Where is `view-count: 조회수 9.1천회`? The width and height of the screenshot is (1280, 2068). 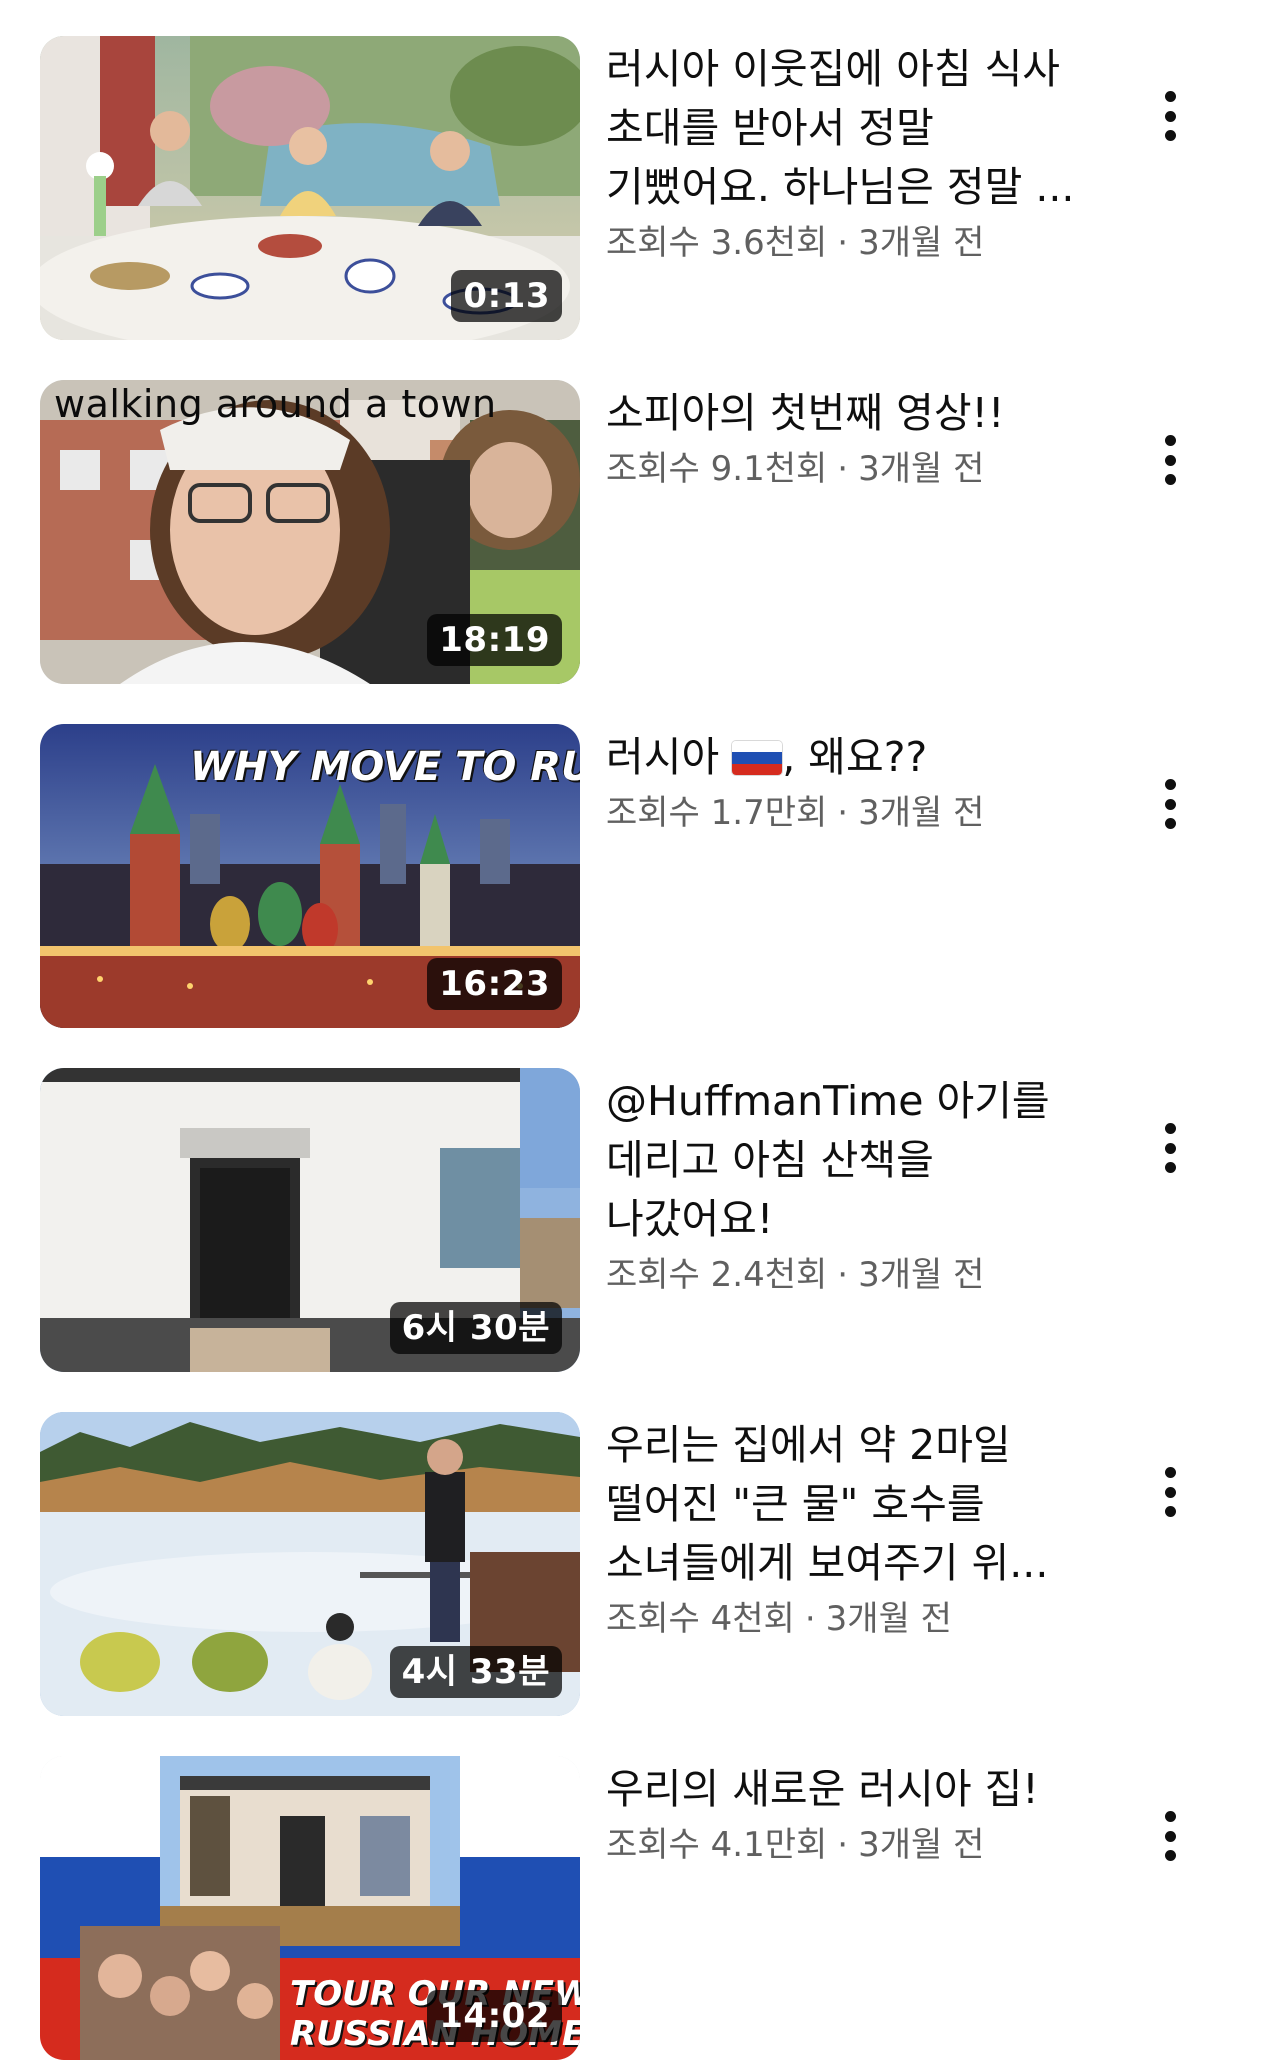 view-count: 조회수 9.1천회 is located at coordinates (717, 469).